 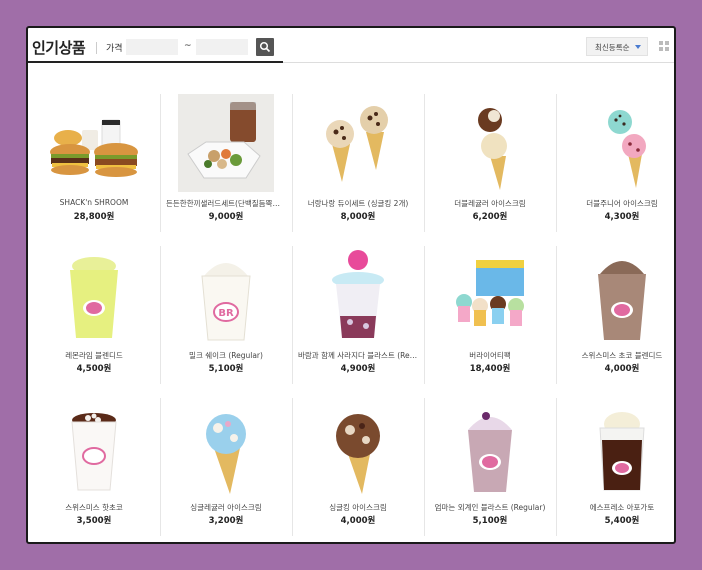 I want to click on product-name: 스위스미스 핫초코, so click(x=94, y=507).